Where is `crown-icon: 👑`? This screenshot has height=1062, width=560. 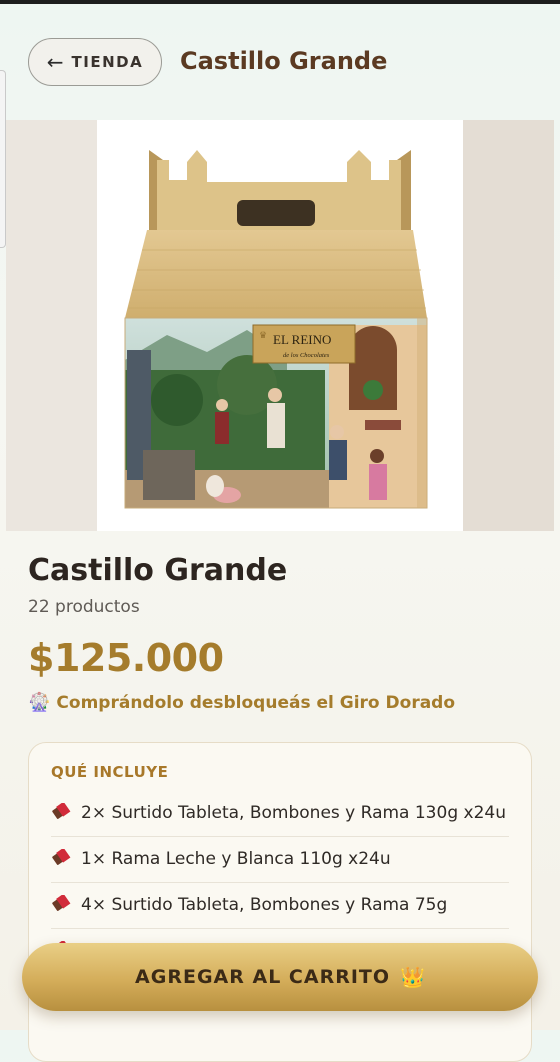
crown-icon: 👑 is located at coordinates (412, 977).